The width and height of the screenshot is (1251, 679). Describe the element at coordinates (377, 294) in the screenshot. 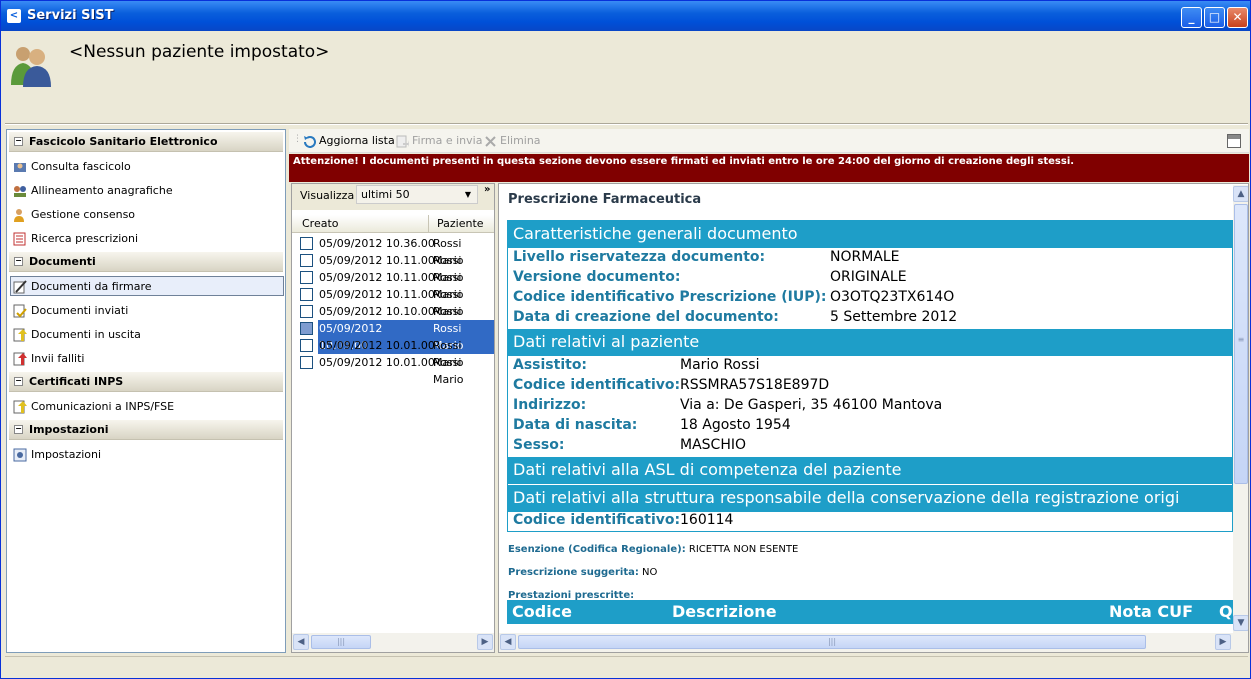

I see `row-created: 05/09/2012 10.11.00` at that location.